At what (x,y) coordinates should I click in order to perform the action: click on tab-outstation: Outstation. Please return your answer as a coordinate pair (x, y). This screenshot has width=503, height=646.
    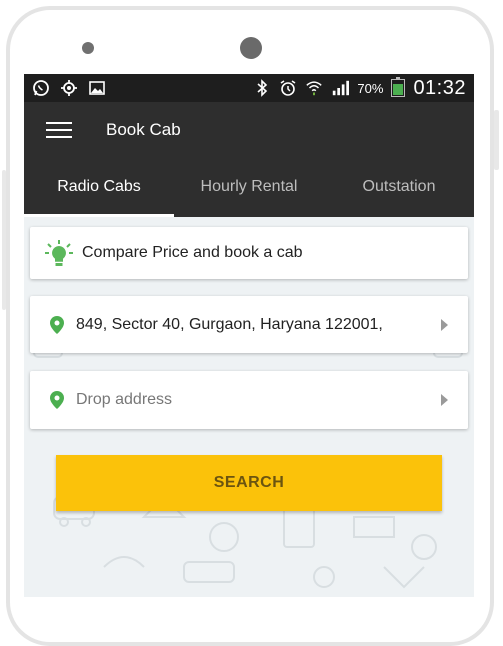
    Looking at the image, I should click on (399, 187).